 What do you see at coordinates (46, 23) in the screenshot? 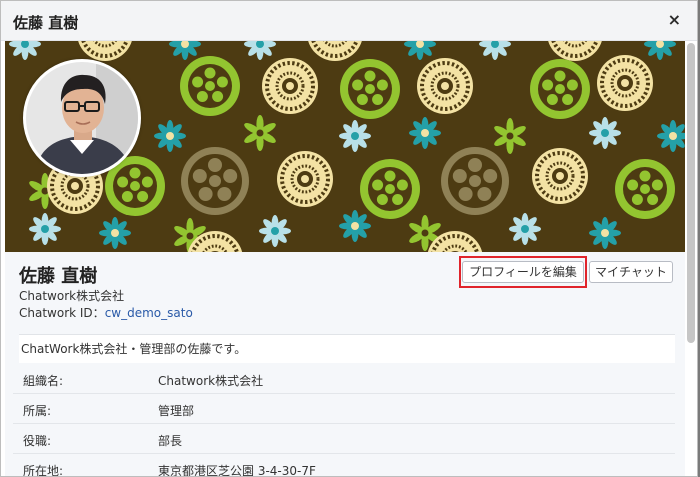
I see `dialog-title: 佐藤 直樹` at bounding box center [46, 23].